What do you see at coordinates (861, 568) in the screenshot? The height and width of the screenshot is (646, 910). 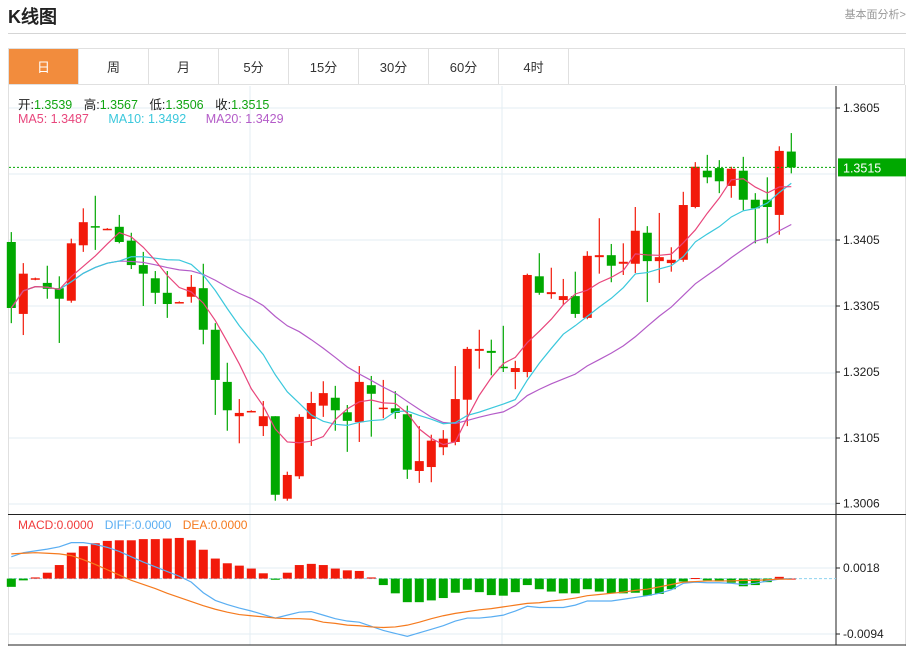 I see `macd-y-tick-label: 0.0018` at bounding box center [861, 568].